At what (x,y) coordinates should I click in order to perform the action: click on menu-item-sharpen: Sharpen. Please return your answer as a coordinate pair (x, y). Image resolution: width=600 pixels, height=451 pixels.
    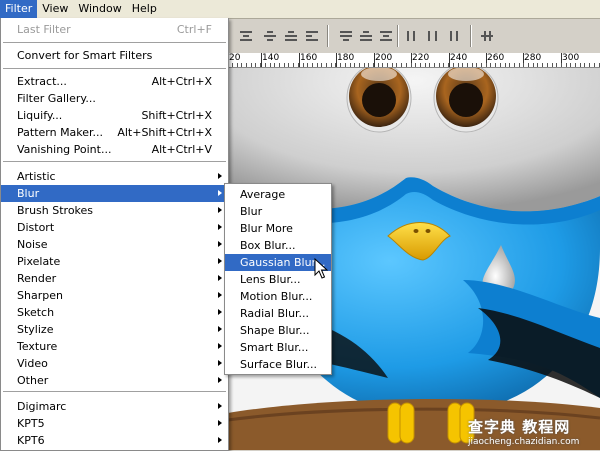
    Looking at the image, I should click on (114, 295).